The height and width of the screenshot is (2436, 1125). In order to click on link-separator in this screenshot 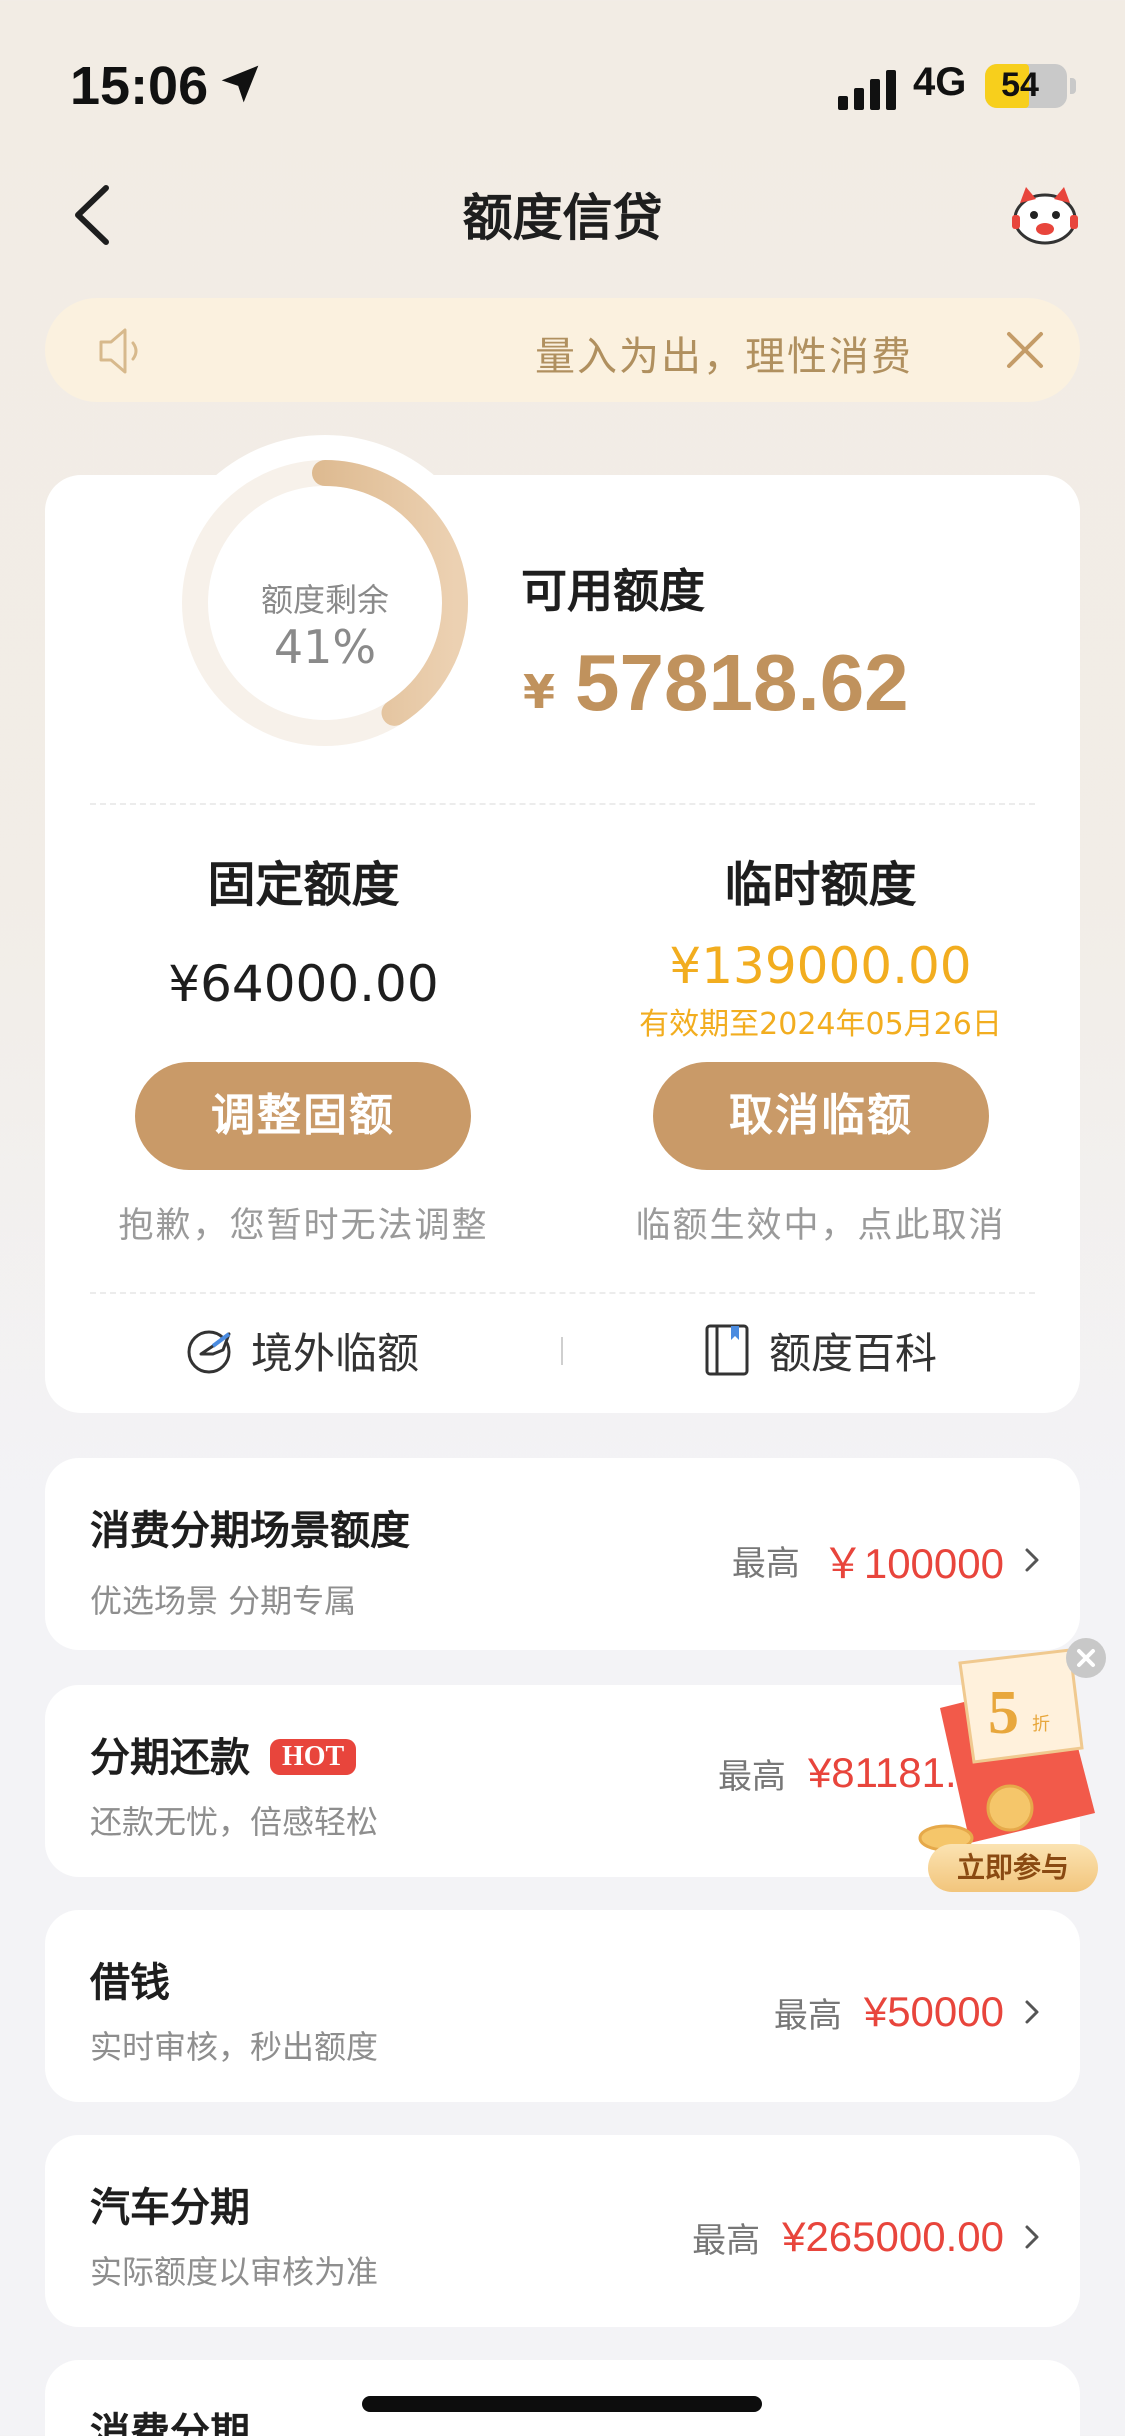, I will do `click(562, 1351)`.